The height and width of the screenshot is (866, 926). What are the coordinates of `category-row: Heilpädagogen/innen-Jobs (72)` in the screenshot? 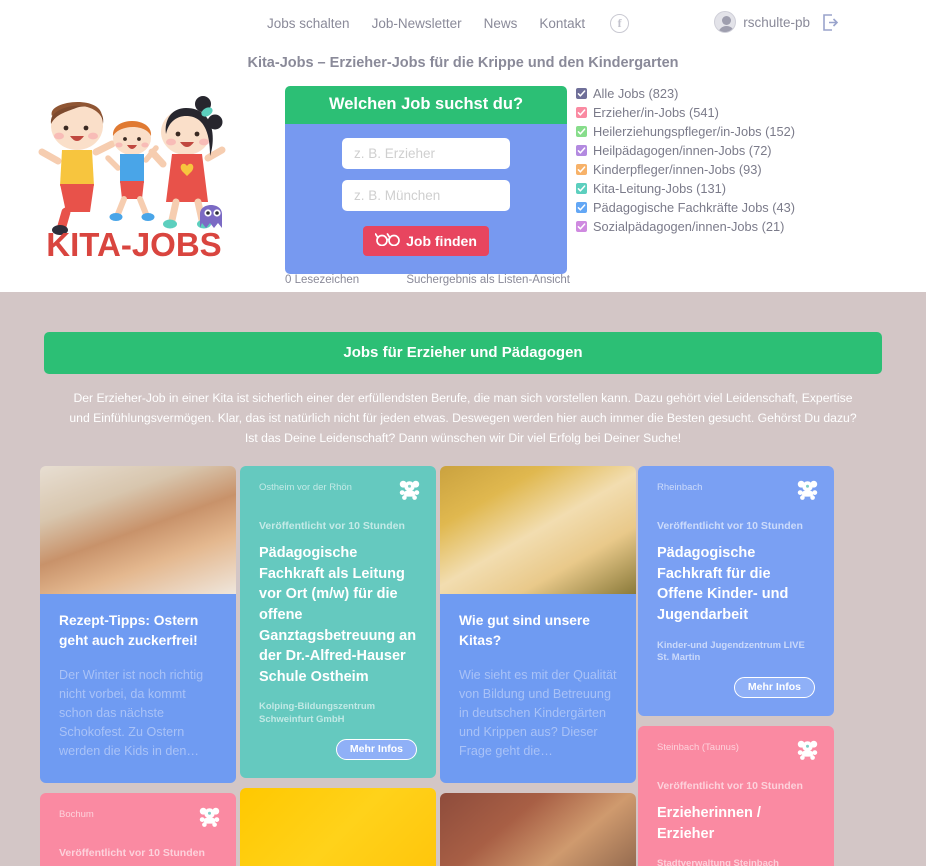 It's located at (685, 150).